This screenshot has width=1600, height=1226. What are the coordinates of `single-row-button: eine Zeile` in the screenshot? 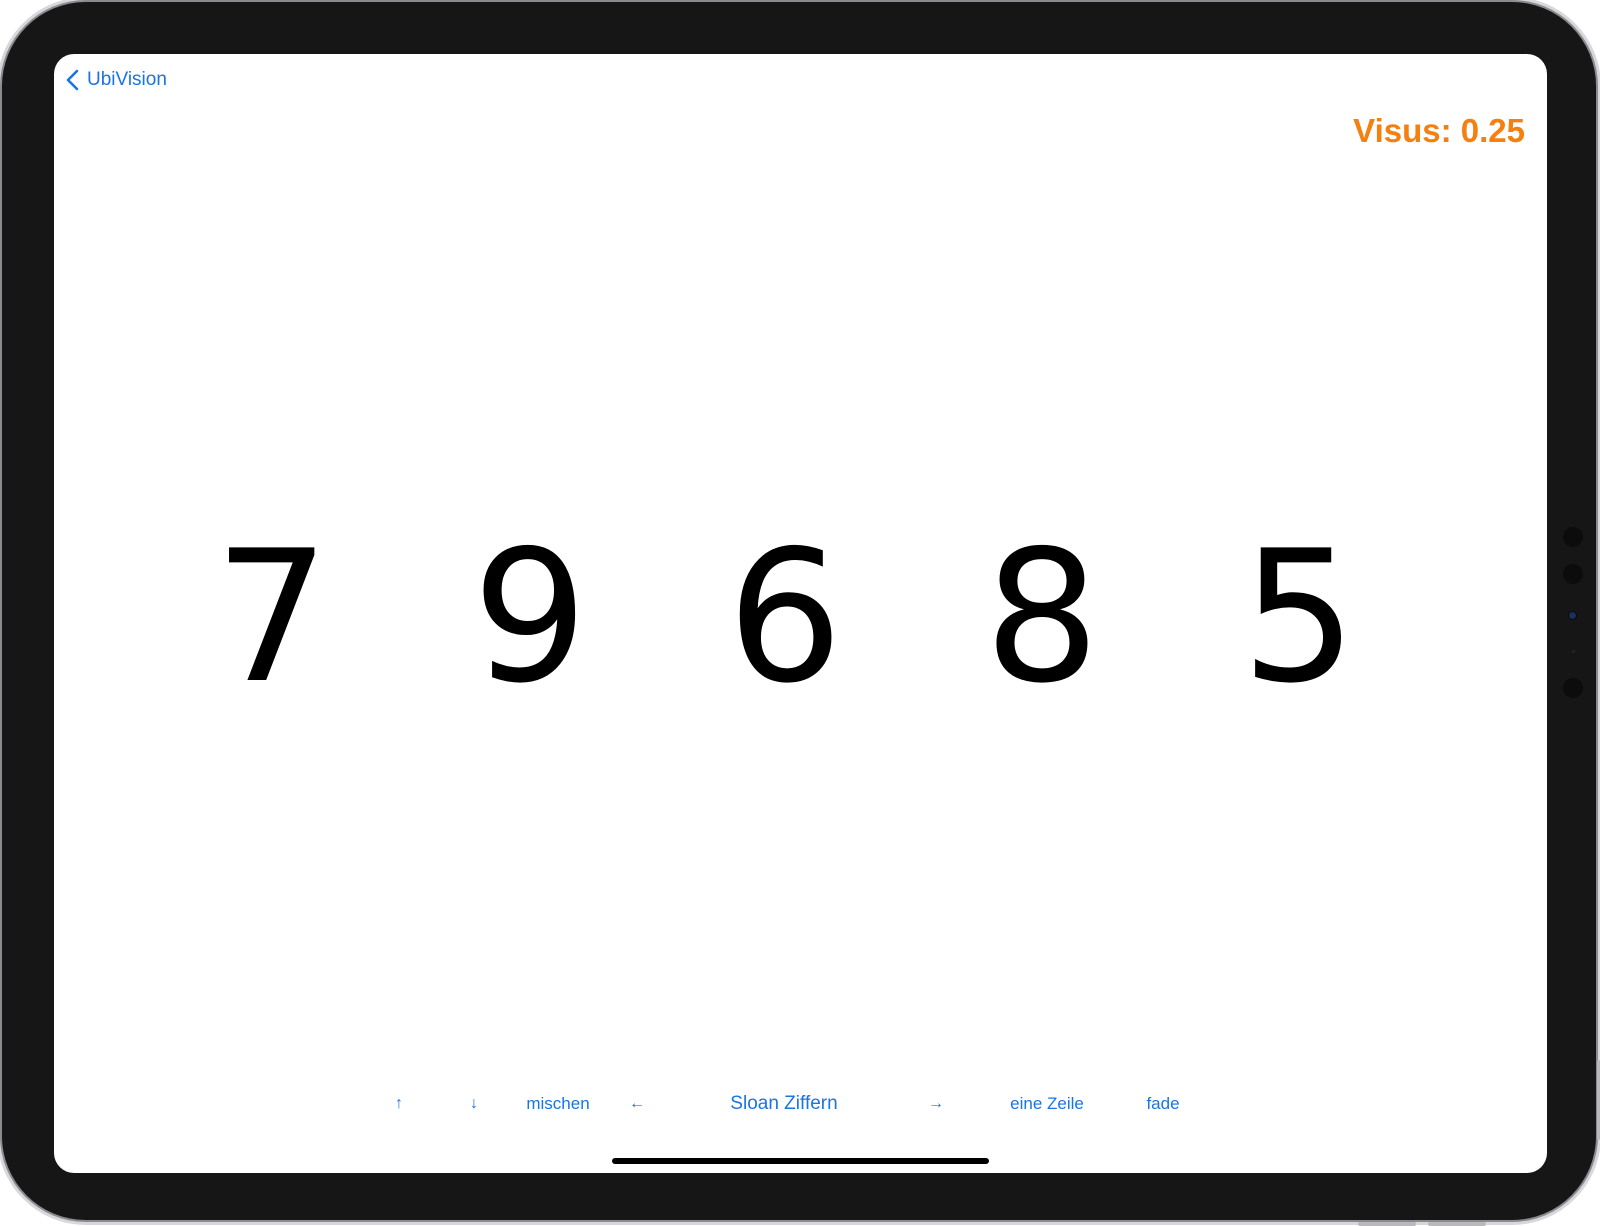 It's located at (1047, 1104).